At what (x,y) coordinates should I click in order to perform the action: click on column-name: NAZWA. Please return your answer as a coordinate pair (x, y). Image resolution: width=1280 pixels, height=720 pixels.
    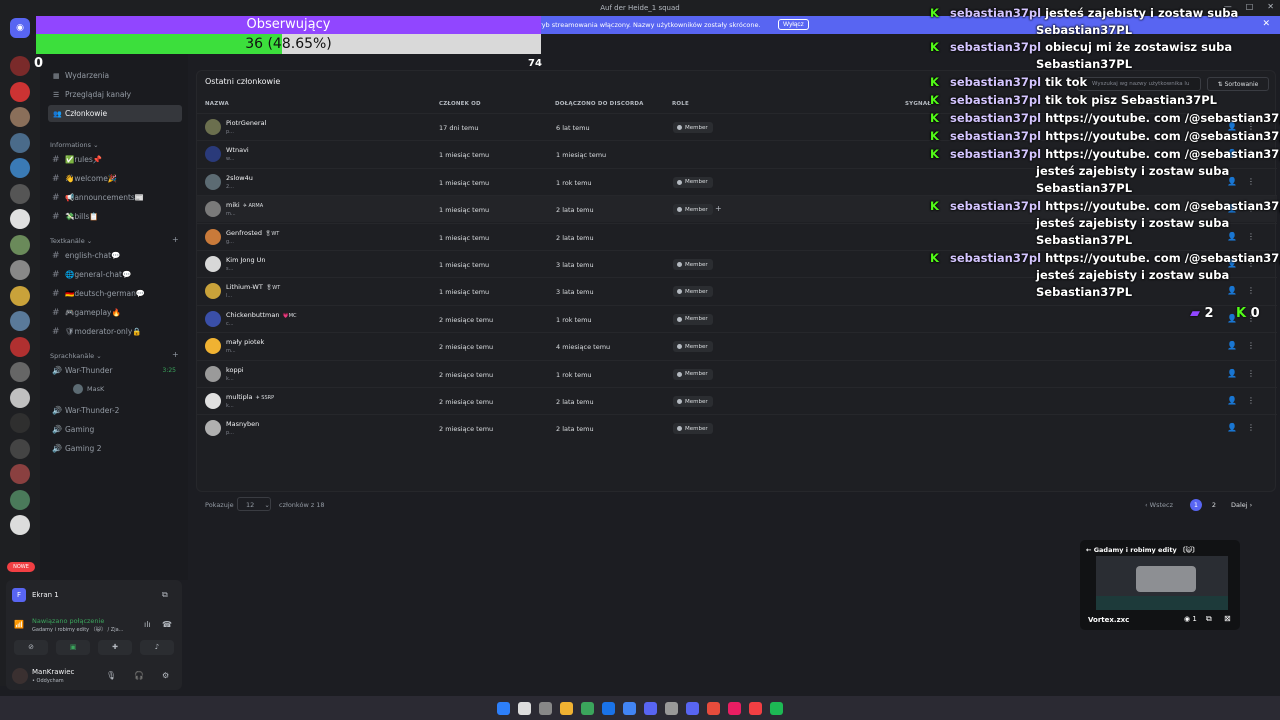
    Looking at the image, I should click on (217, 104).